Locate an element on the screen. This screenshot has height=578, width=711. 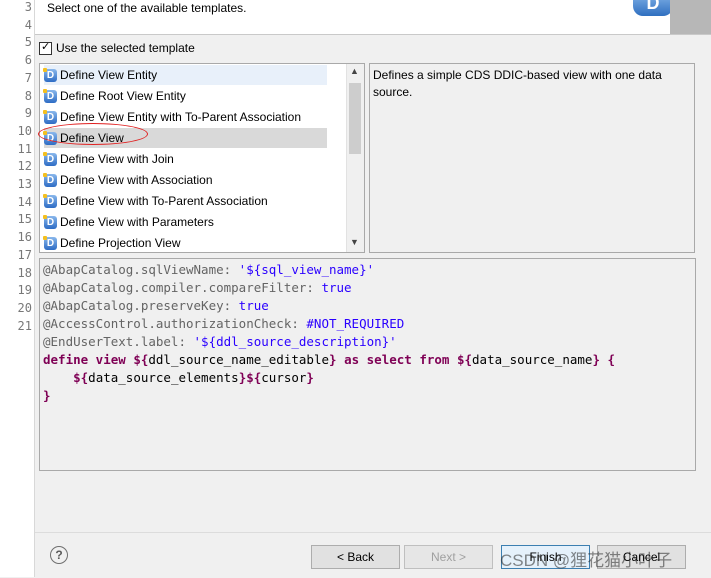
template-item: D Define Projection View is located at coordinates (188, 242).